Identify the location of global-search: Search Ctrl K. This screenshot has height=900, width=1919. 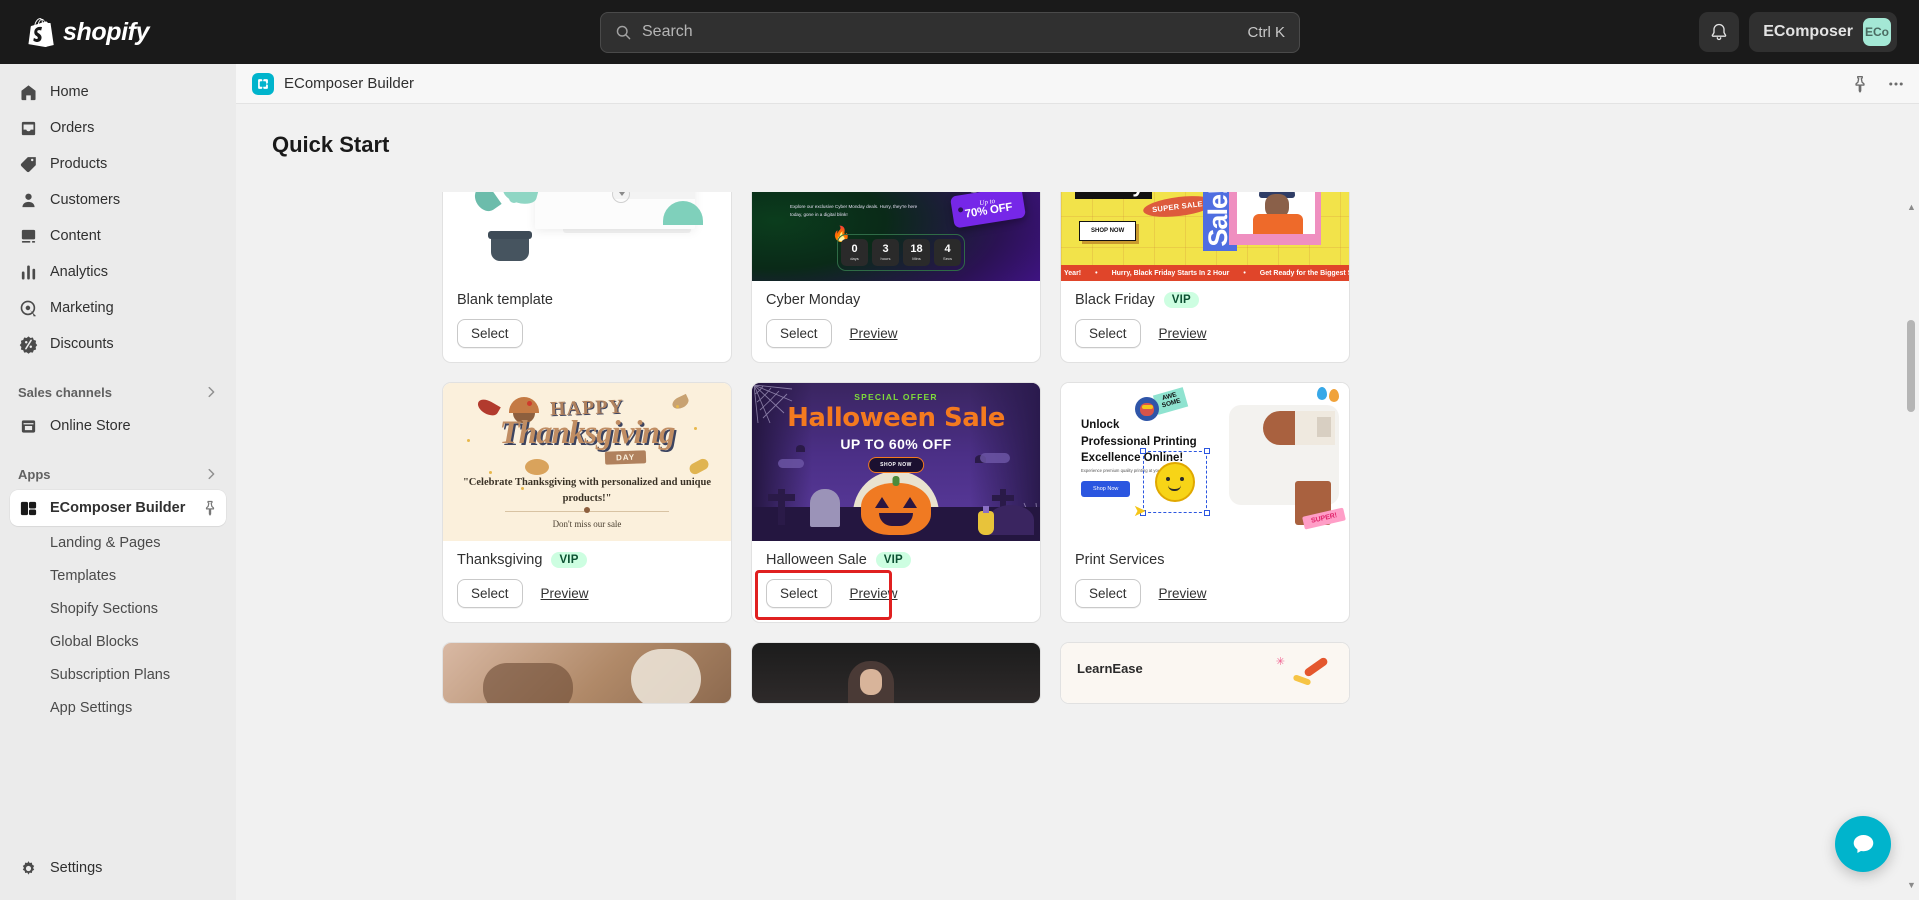
(950, 32).